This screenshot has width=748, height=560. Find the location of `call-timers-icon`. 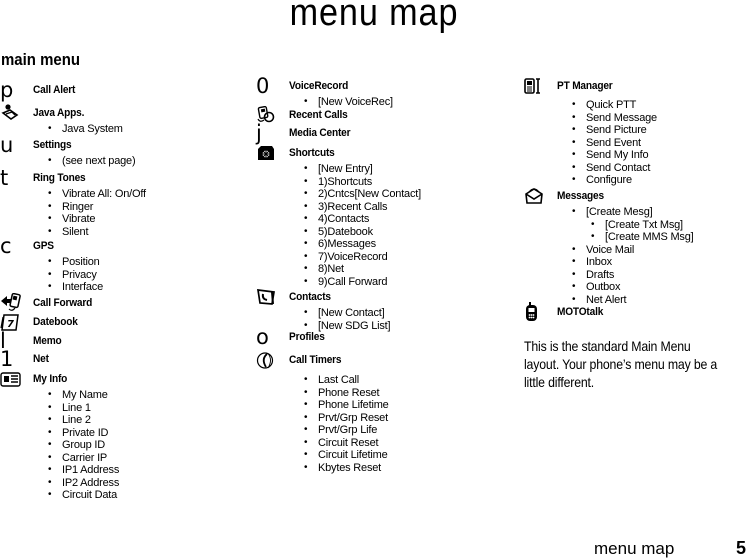

call-timers-icon is located at coordinates (267, 360).